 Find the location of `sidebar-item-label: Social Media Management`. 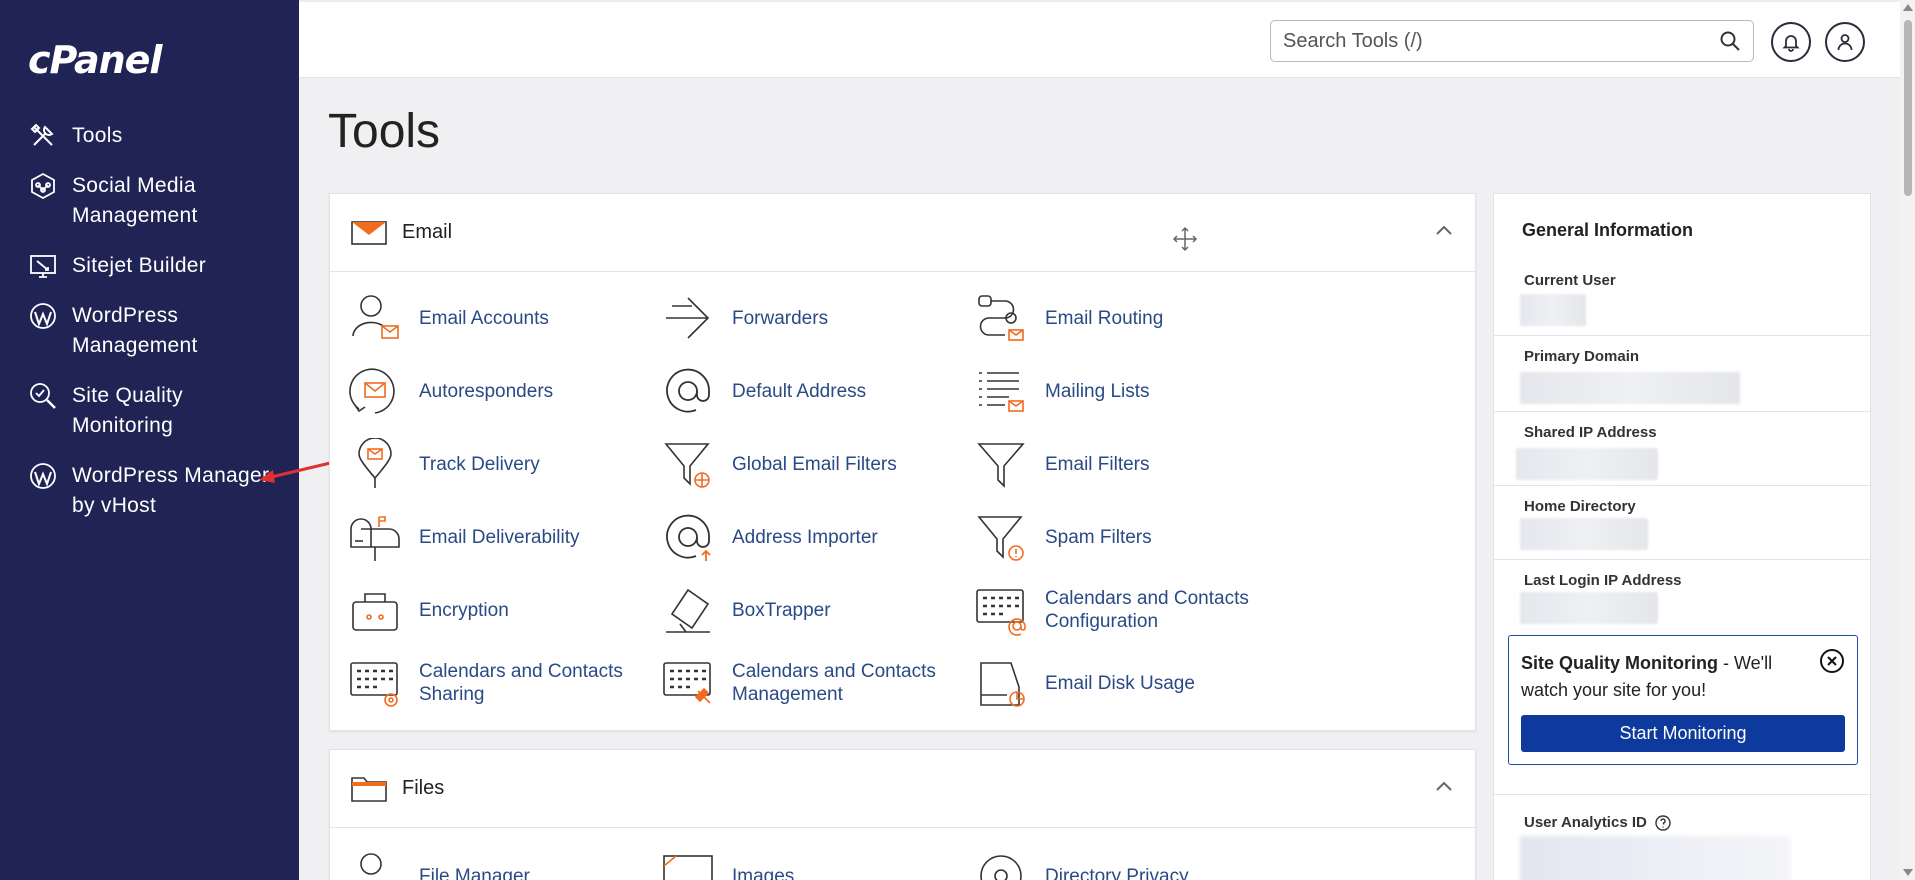

sidebar-item-label: Social Media Management is located at coordinates (135, 200).